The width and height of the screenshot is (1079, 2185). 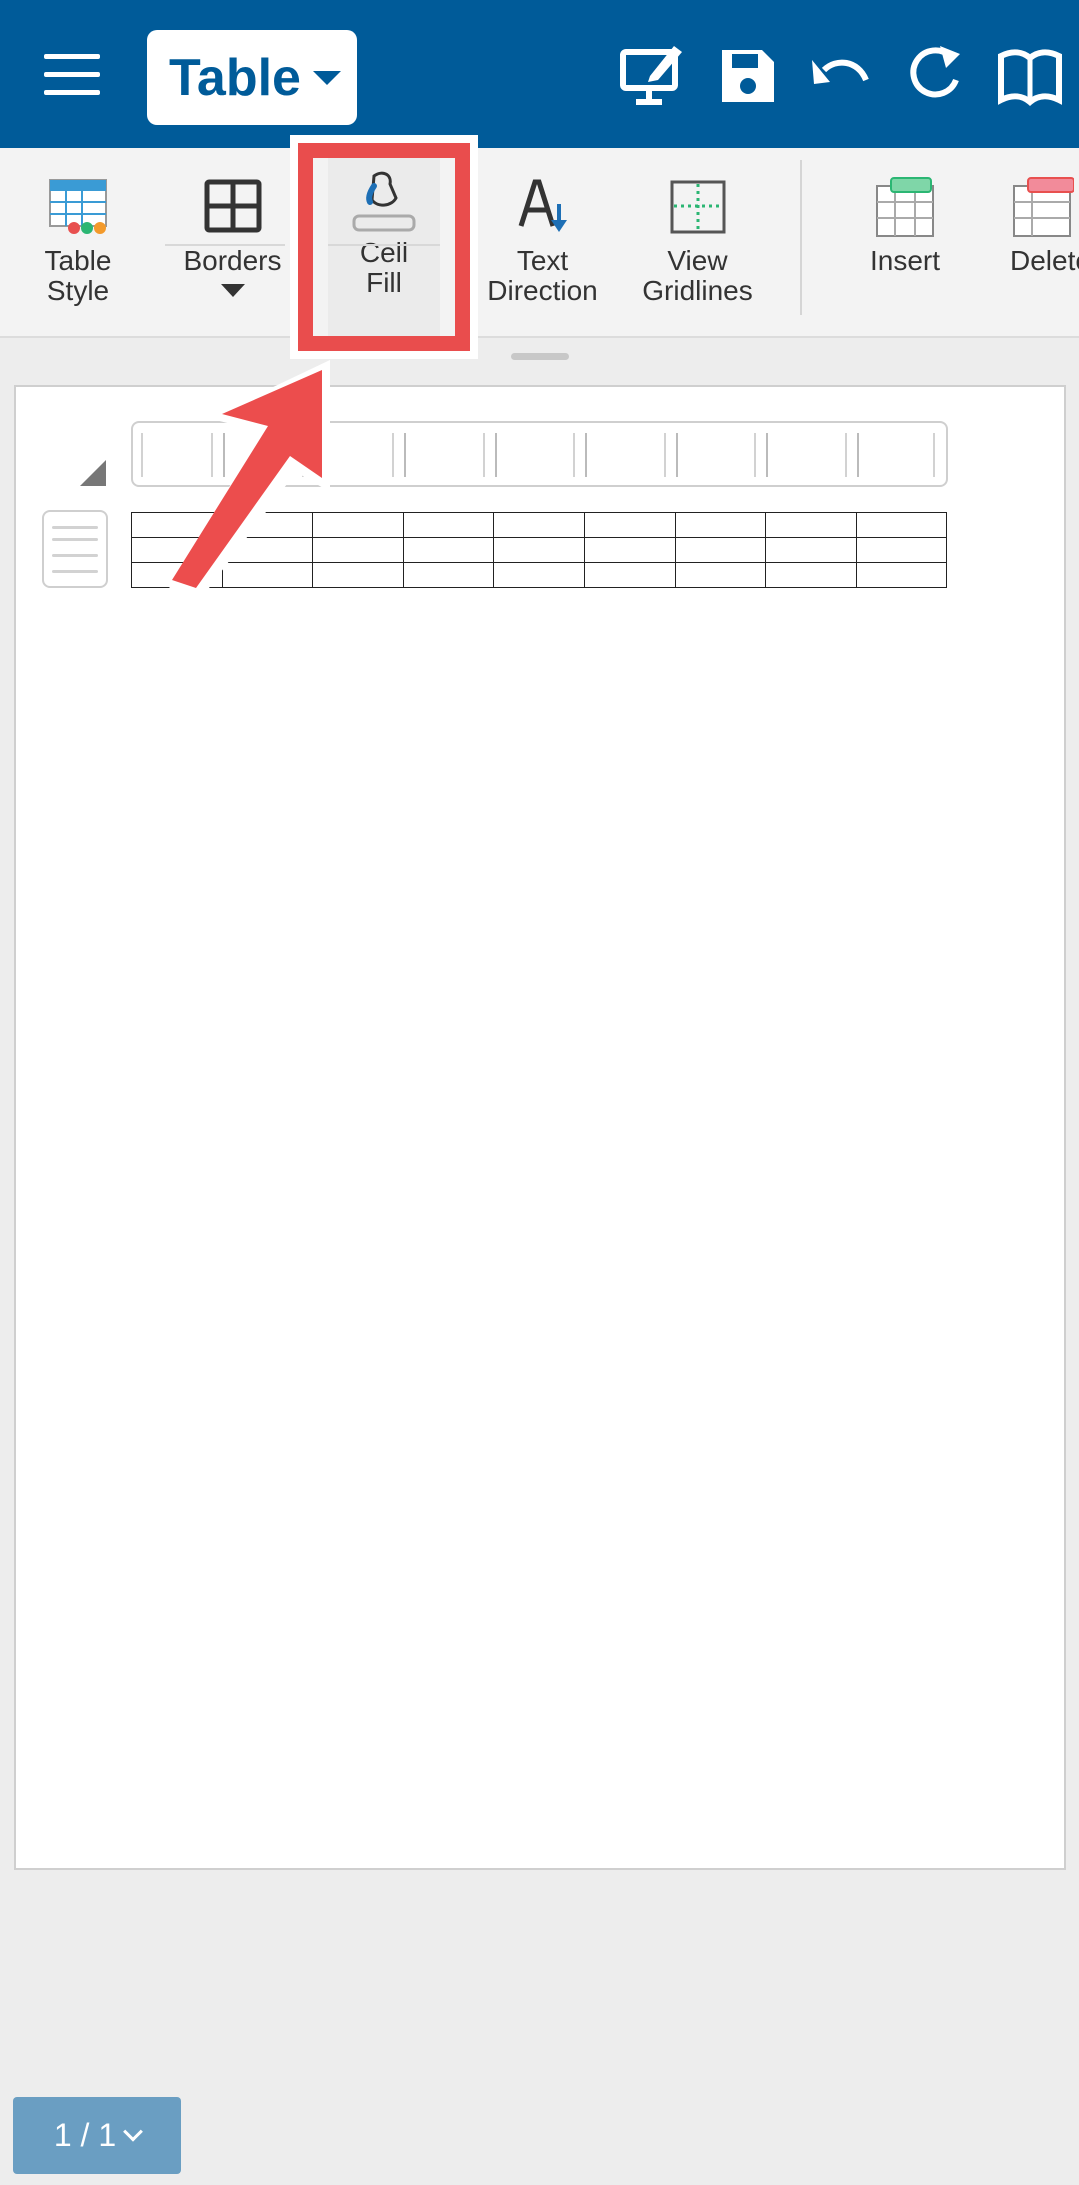 I want to click on borders-label: Borders, so click(x=232, y=260).